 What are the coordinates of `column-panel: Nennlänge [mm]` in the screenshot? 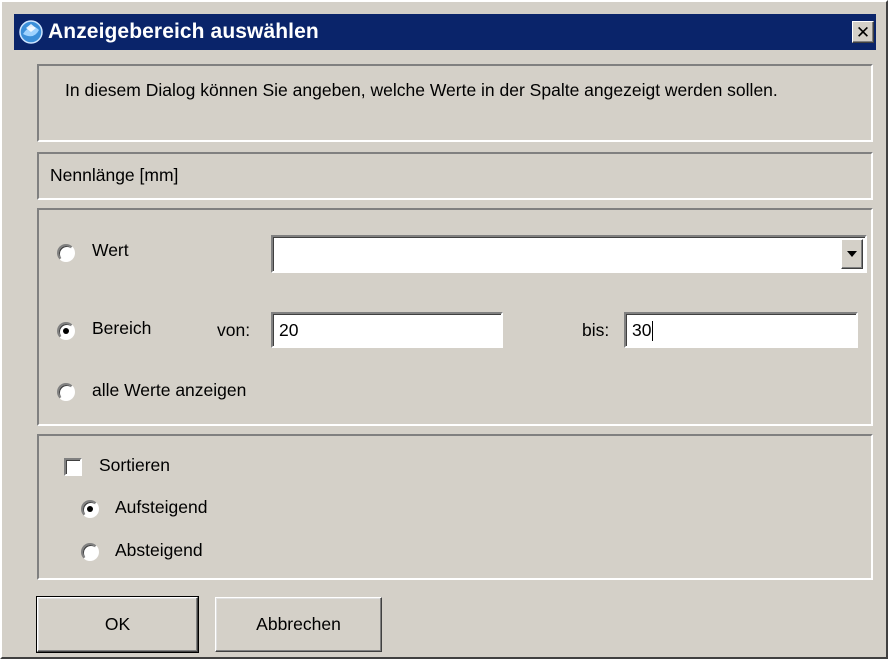 It's located at (455, 176).